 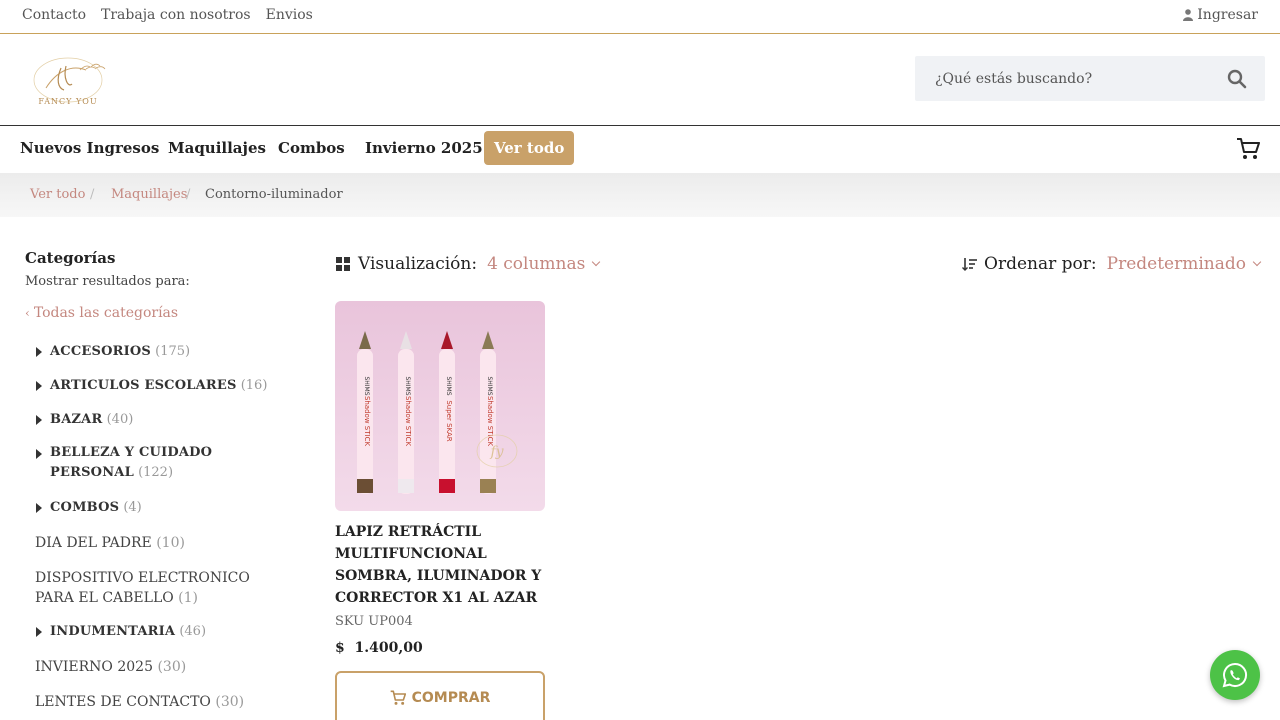 What do you see at coordinates (156, 472) in the screenshot?
I see `category-count: (122)` at bounding box center [156, 472].